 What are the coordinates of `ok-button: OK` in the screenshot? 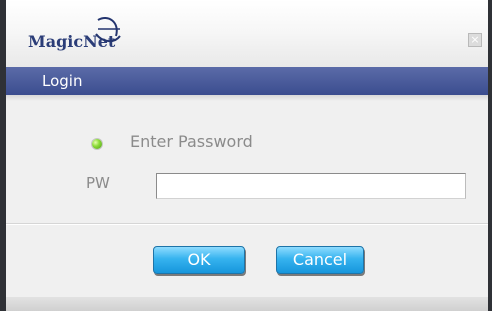 It's located at (199, 260).